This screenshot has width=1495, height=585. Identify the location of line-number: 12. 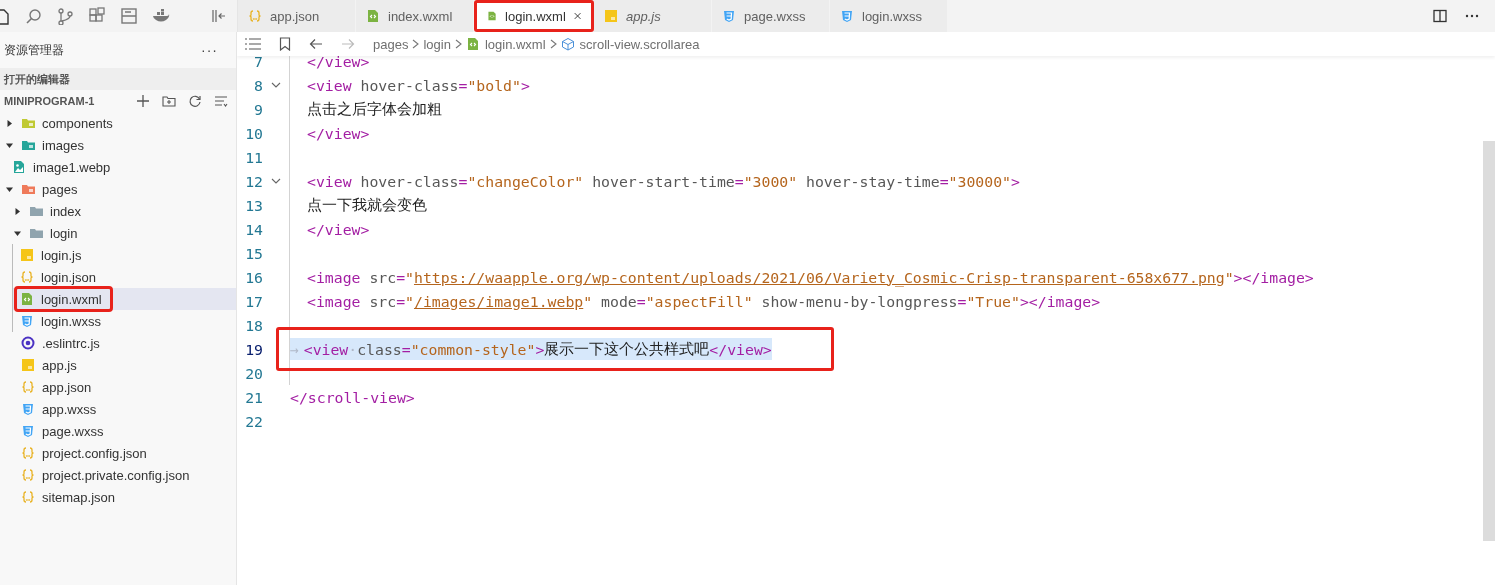
(253, 181).